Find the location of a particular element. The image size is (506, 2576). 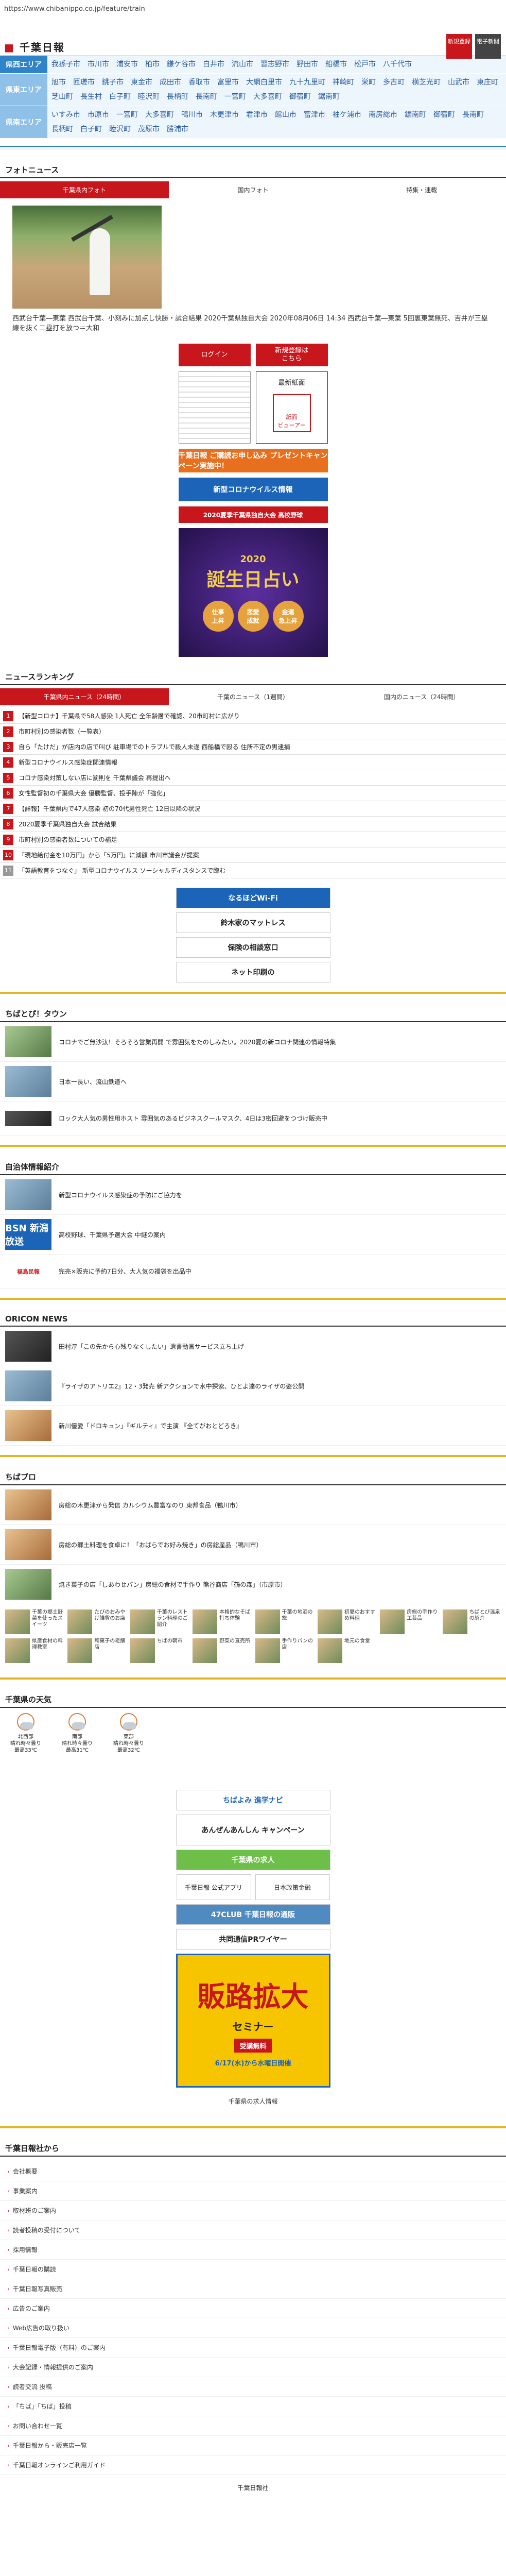

list-item: 日本一長い、流山鉄道へ is located at coordinates (253, 1081).